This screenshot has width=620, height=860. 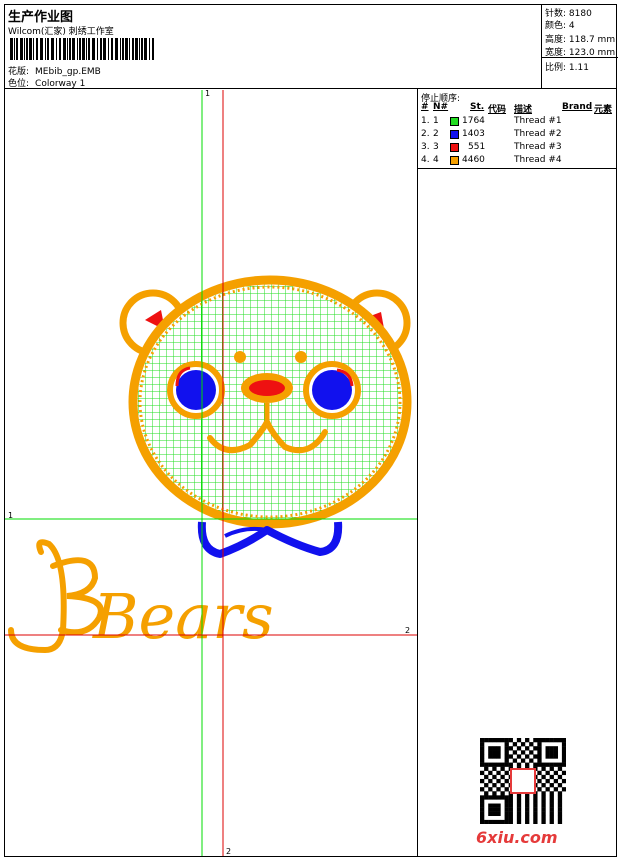 I want to click on thread-swatch, so click(x=454, y=121).